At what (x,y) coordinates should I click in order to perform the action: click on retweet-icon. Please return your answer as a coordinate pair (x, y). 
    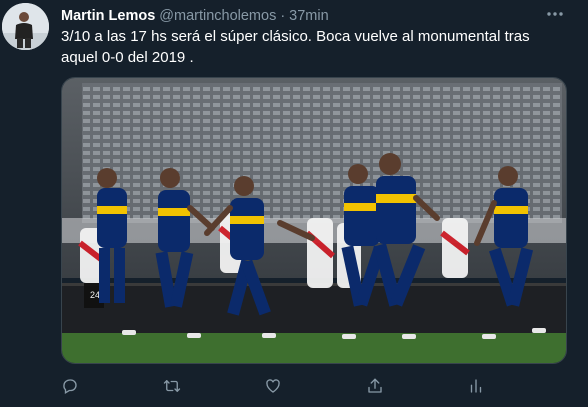
    Looking at the image, I should click on (172, 386).